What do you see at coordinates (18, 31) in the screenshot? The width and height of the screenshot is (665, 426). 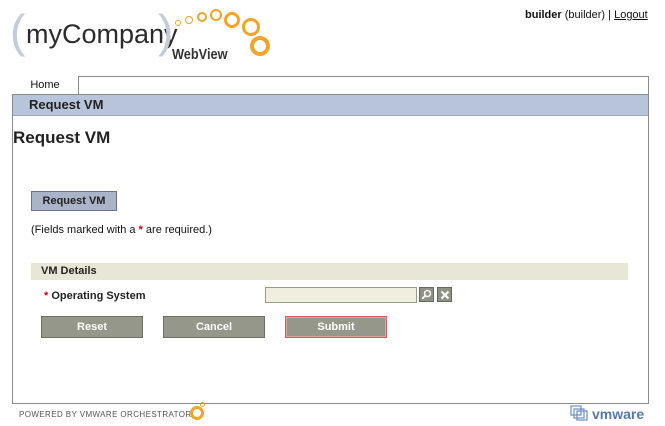 I see `logo-paren-open: (` at bounding box center [18, 31].